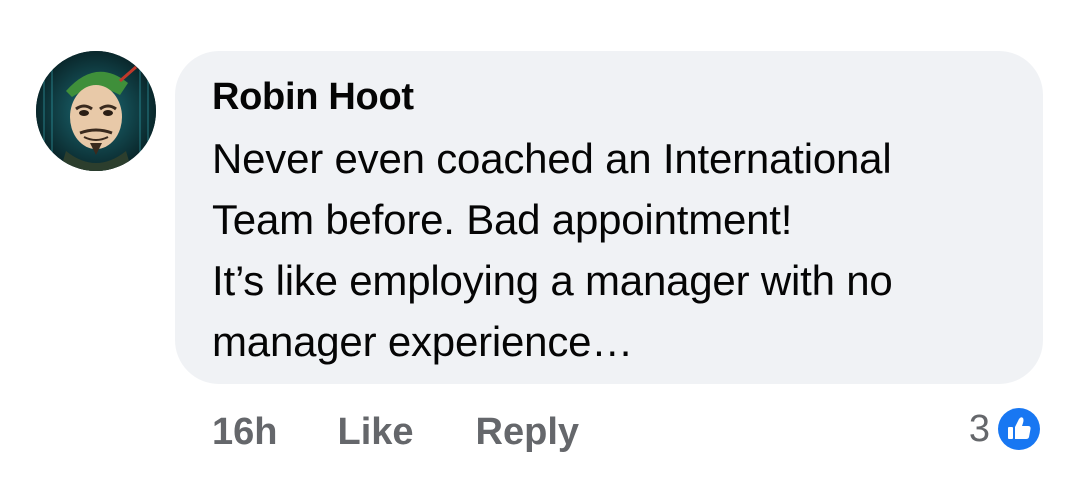 The height and width of the screenshot is (477, 1080). I want to click on comment-timestamp: 16h, so click(244, 432).